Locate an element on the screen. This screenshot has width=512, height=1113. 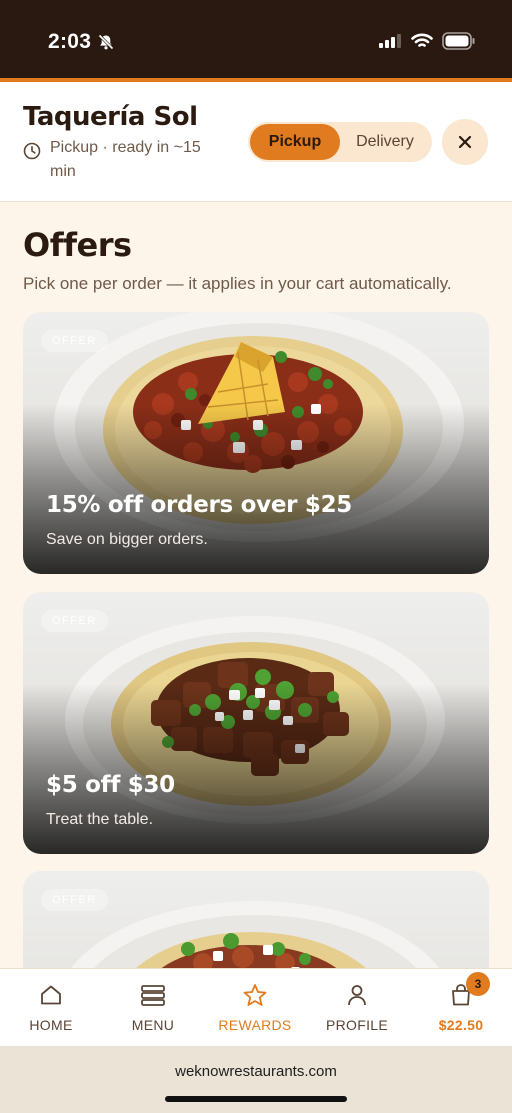
url-text: weknowrestaurants.com is located at coordinates (256, 1071).